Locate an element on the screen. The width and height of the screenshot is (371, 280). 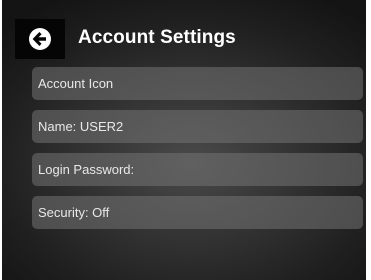
settings-item-label: Login Password: is located at coordinates (86, 169).